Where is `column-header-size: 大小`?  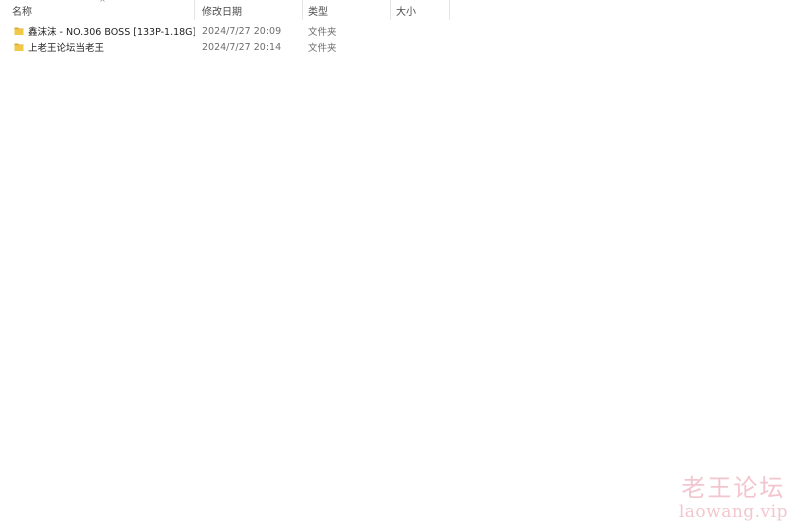 column-header-size: 大小 is located at coordinates (420, 10).